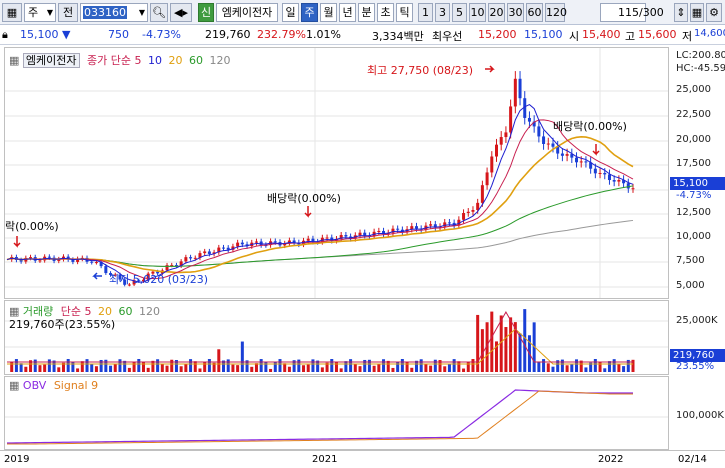 Image resolution: width=725 pixels, height=468 pixels. I want to click on market-select: 주 ▼, so click(40, 12).